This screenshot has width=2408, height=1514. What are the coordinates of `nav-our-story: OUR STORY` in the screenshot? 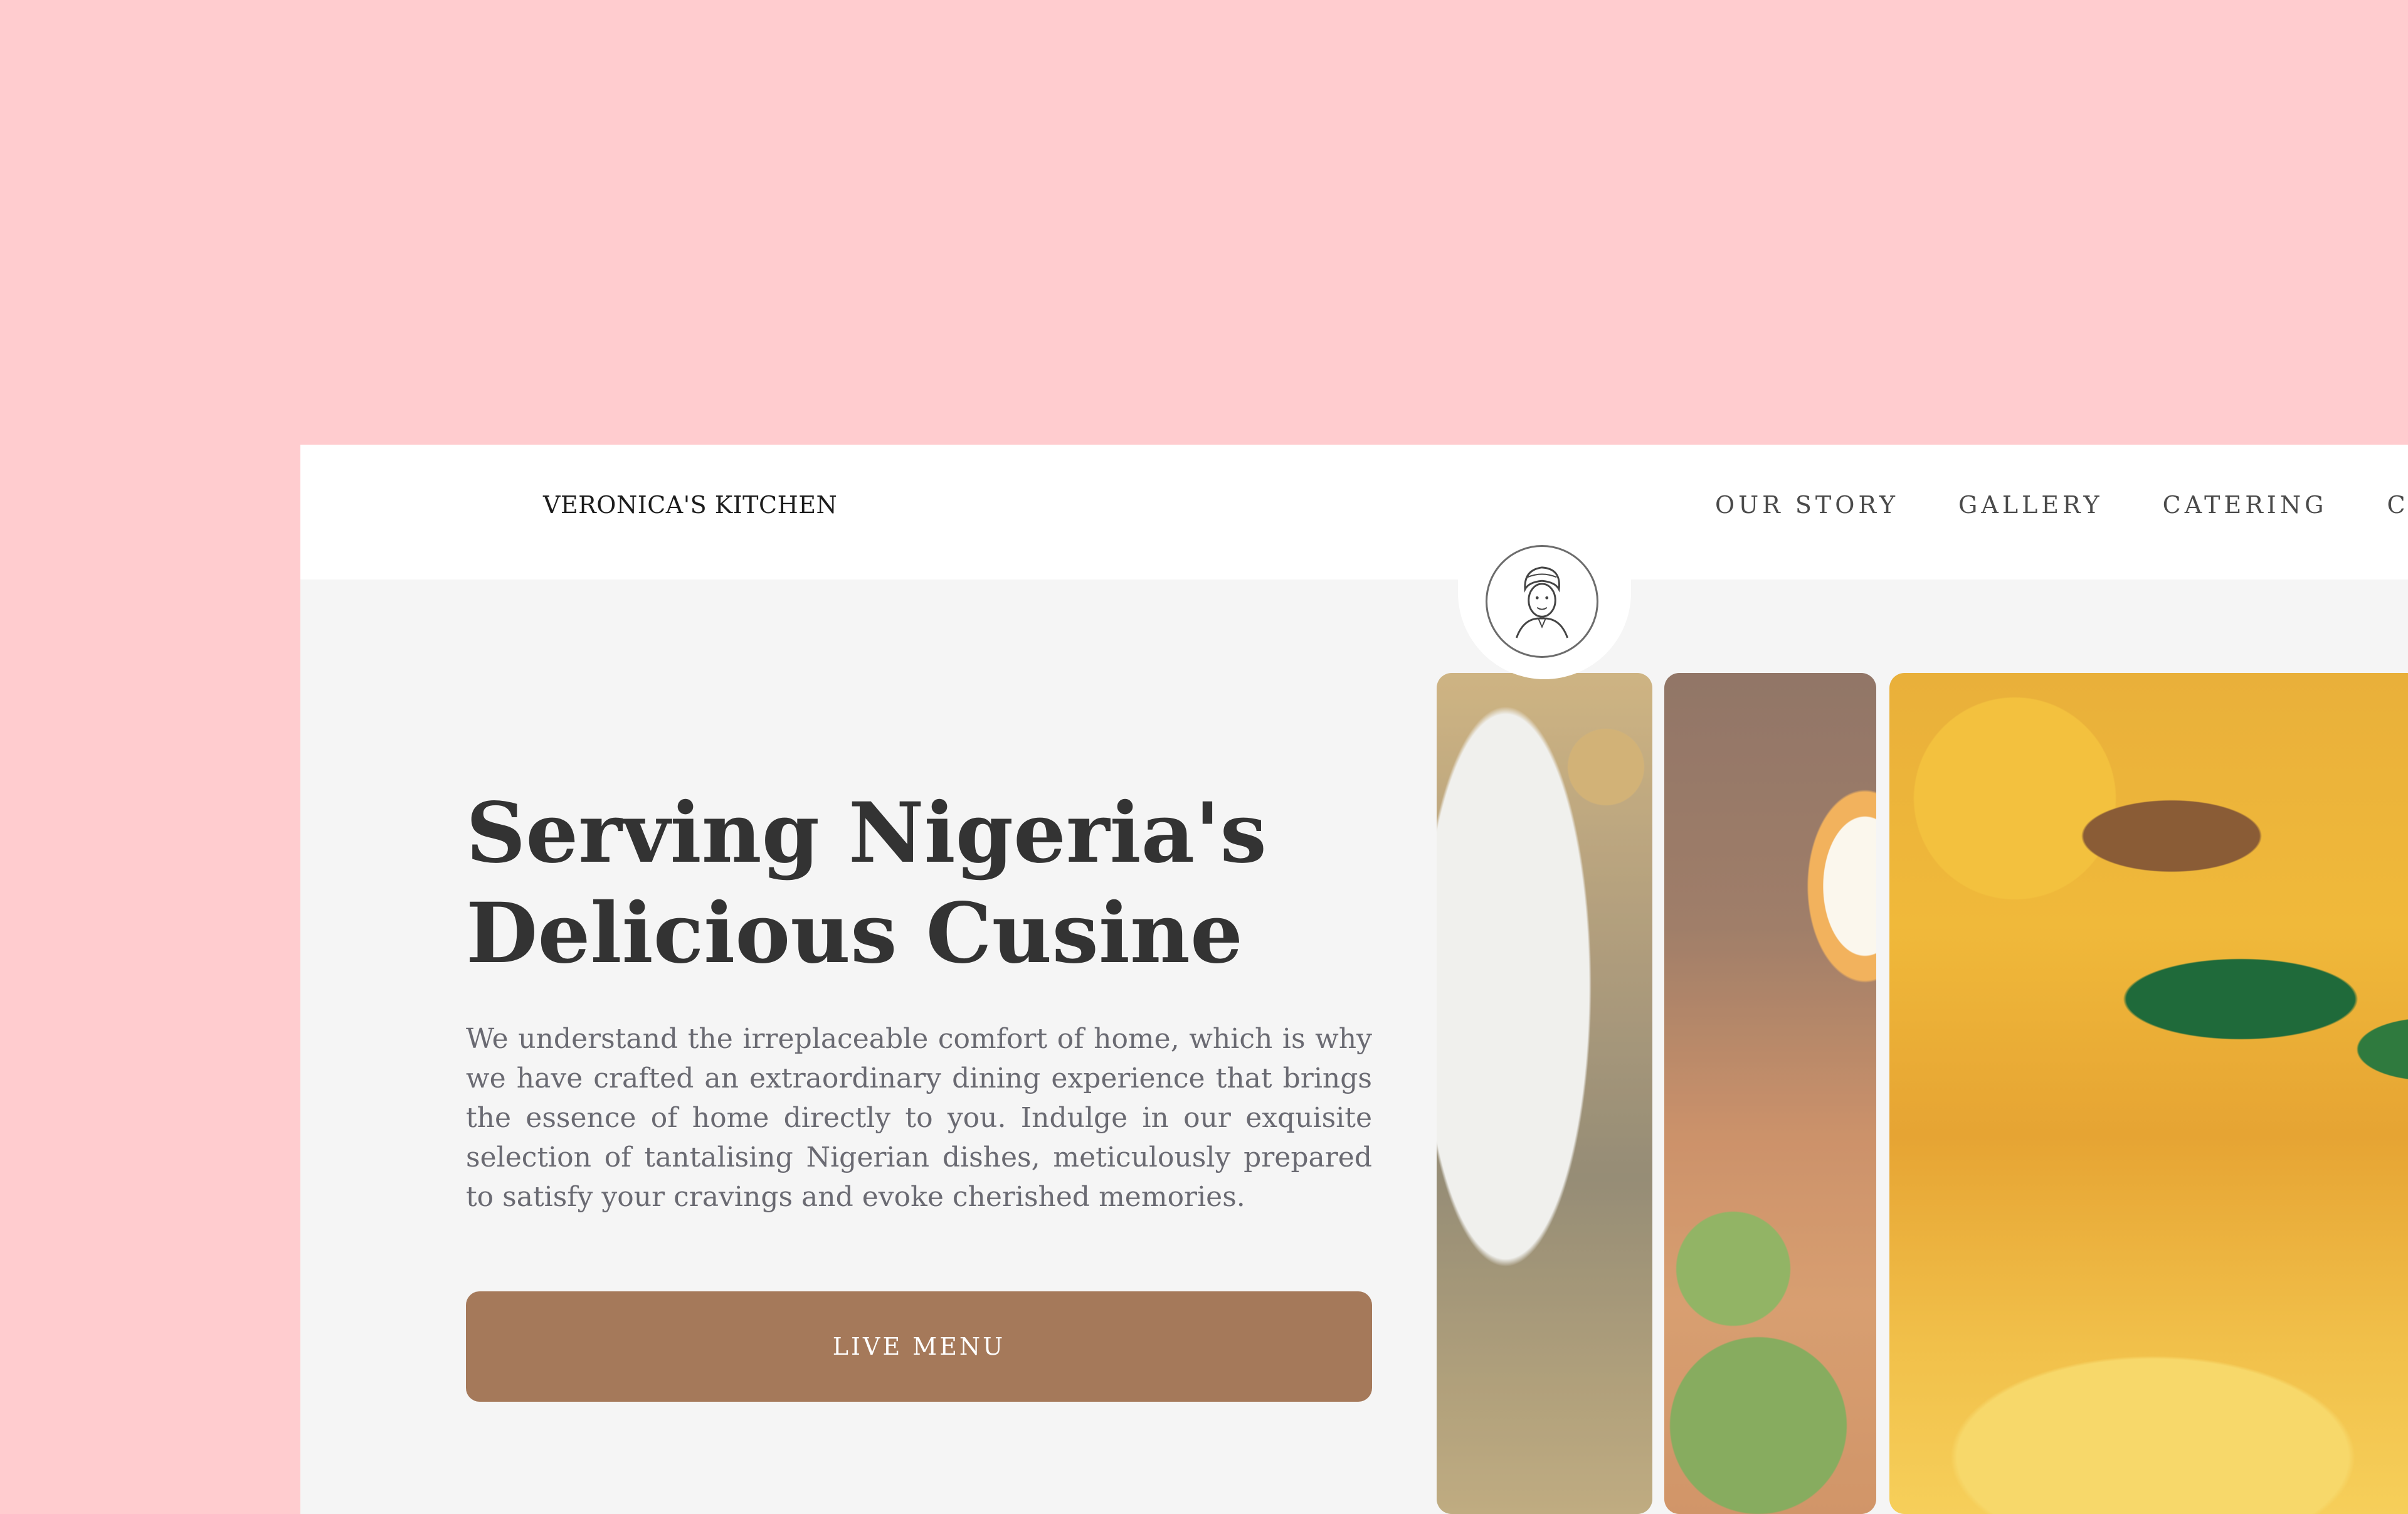 It's located at (1807, 505).